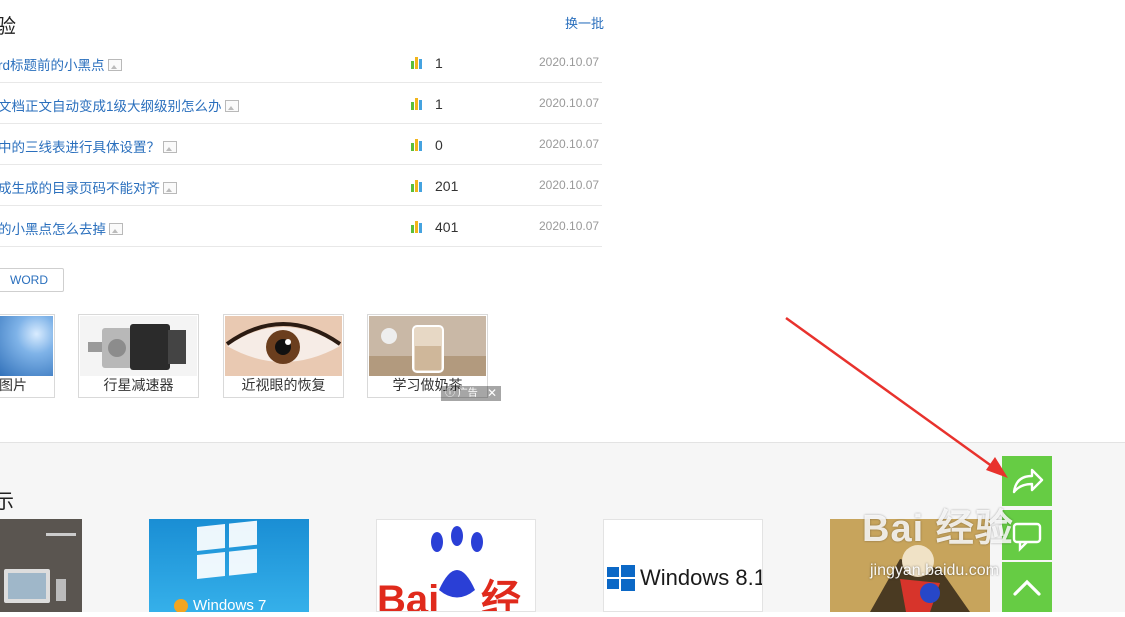 The width and height of the screenshot is (1125, 617). I want to click on share-icon, so click(1028, 481).